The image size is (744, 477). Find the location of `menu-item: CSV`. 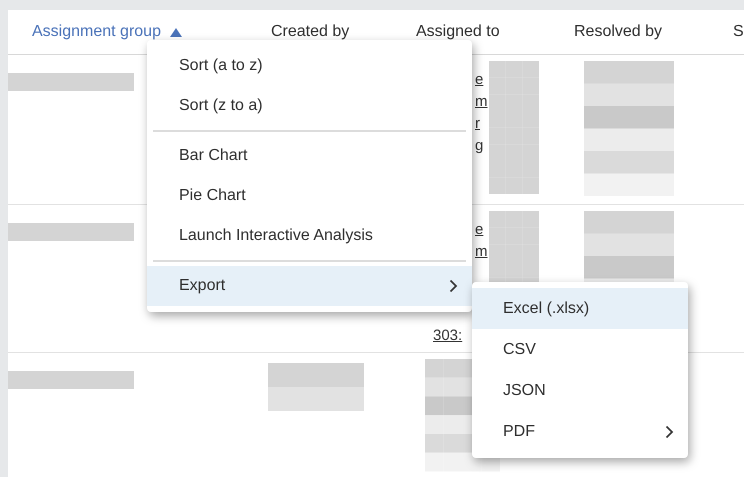

menu-item: CSV is located at coordinates (580, 349).